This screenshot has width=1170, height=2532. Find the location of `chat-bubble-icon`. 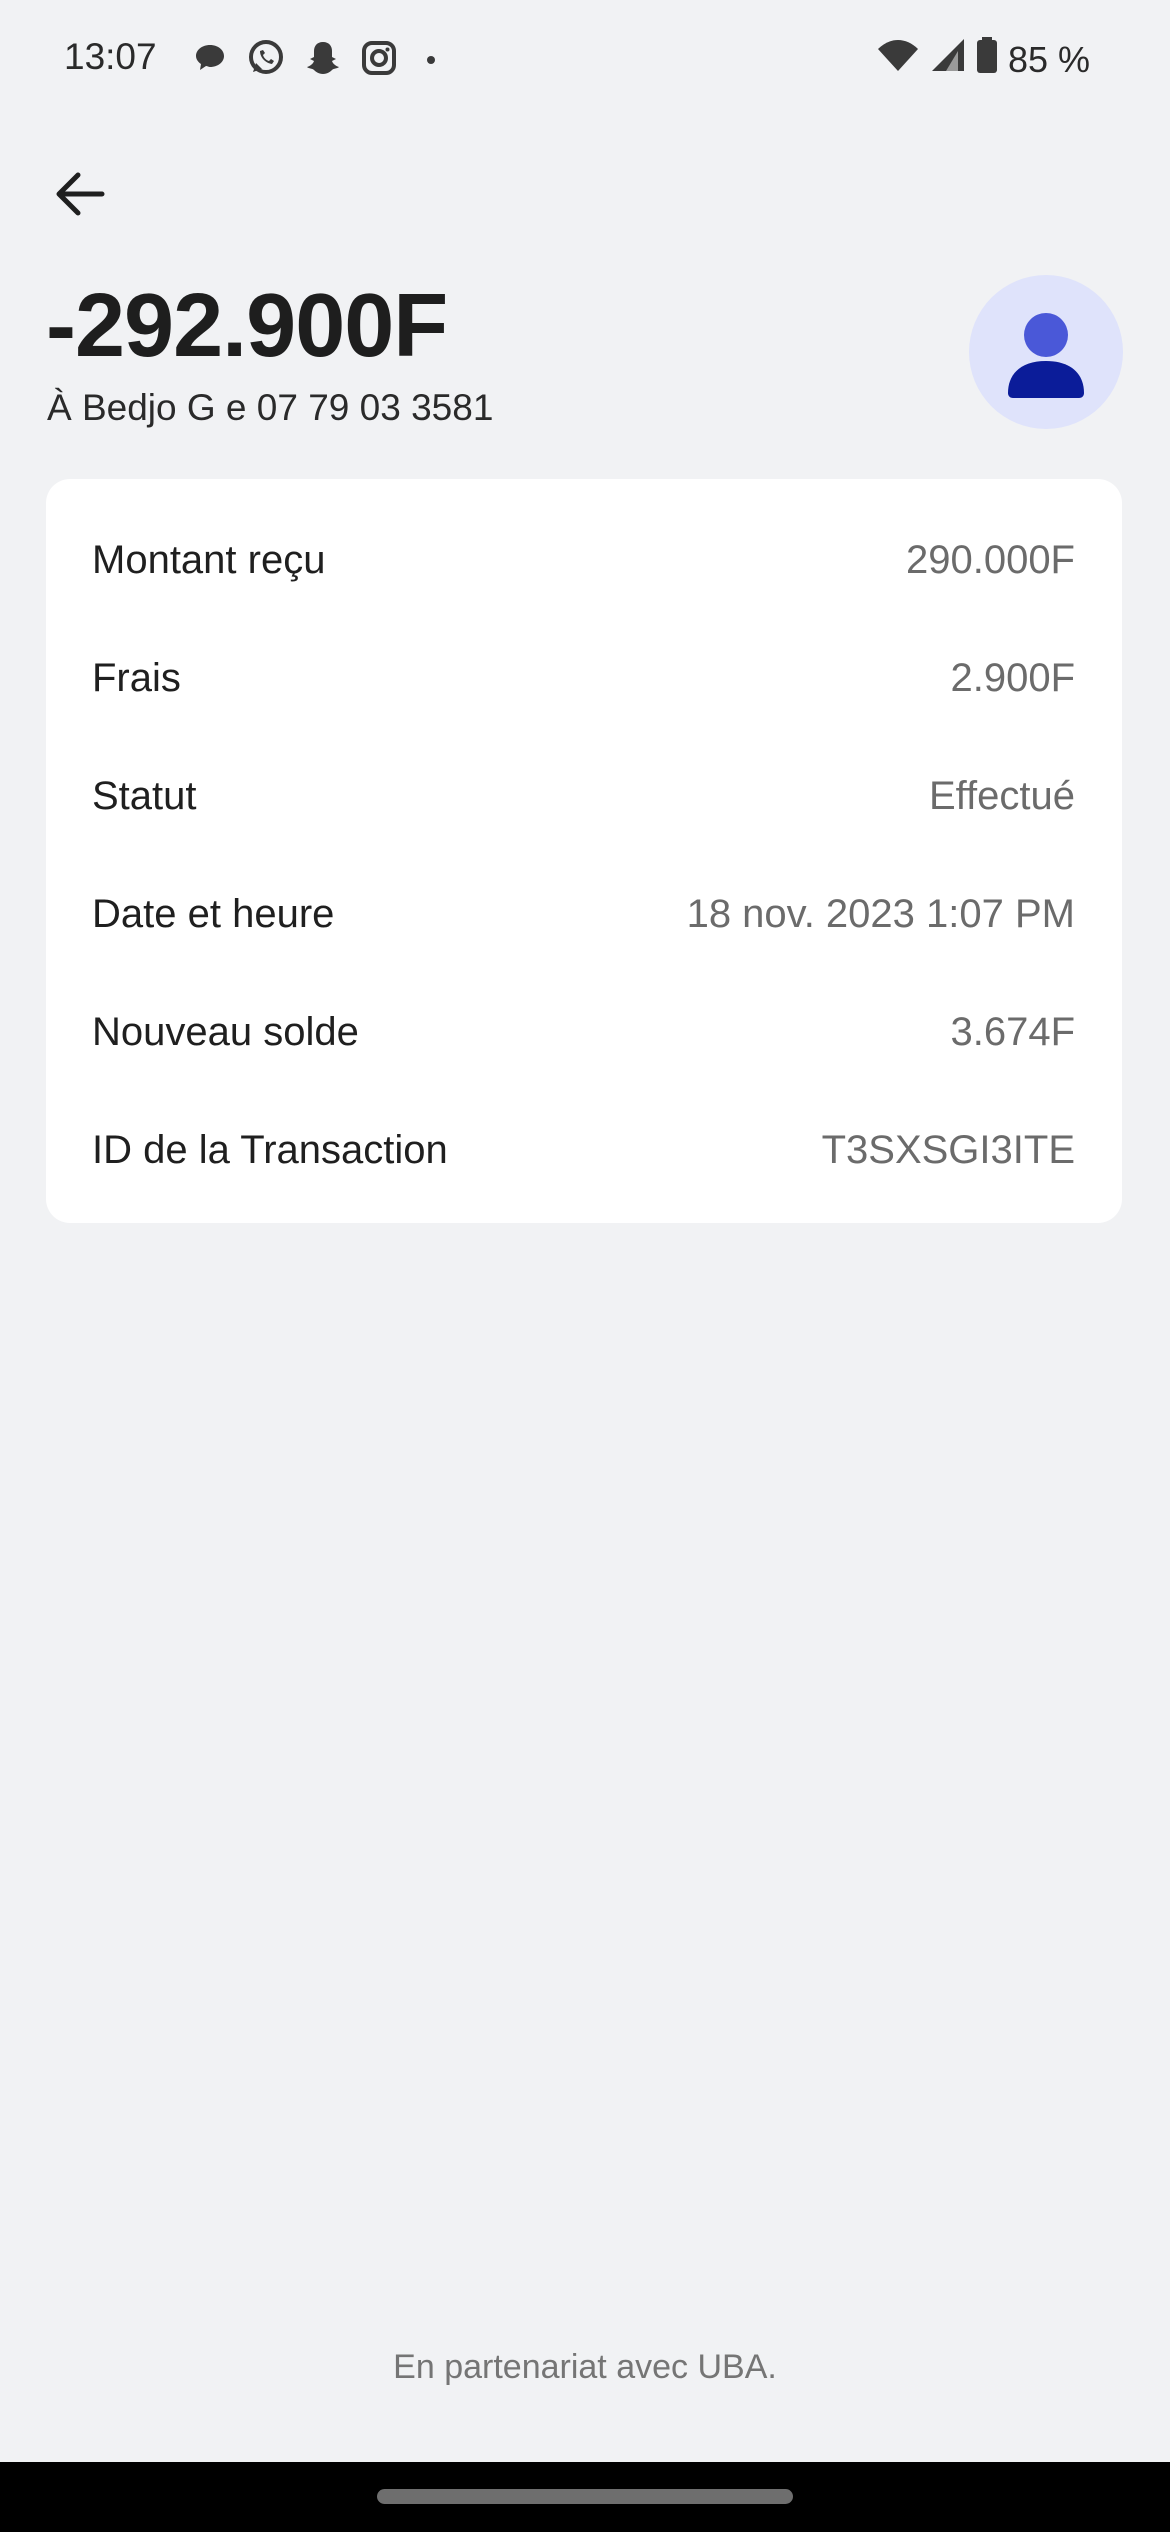

chat-bubble-icon is located at coordinates (210, 58).